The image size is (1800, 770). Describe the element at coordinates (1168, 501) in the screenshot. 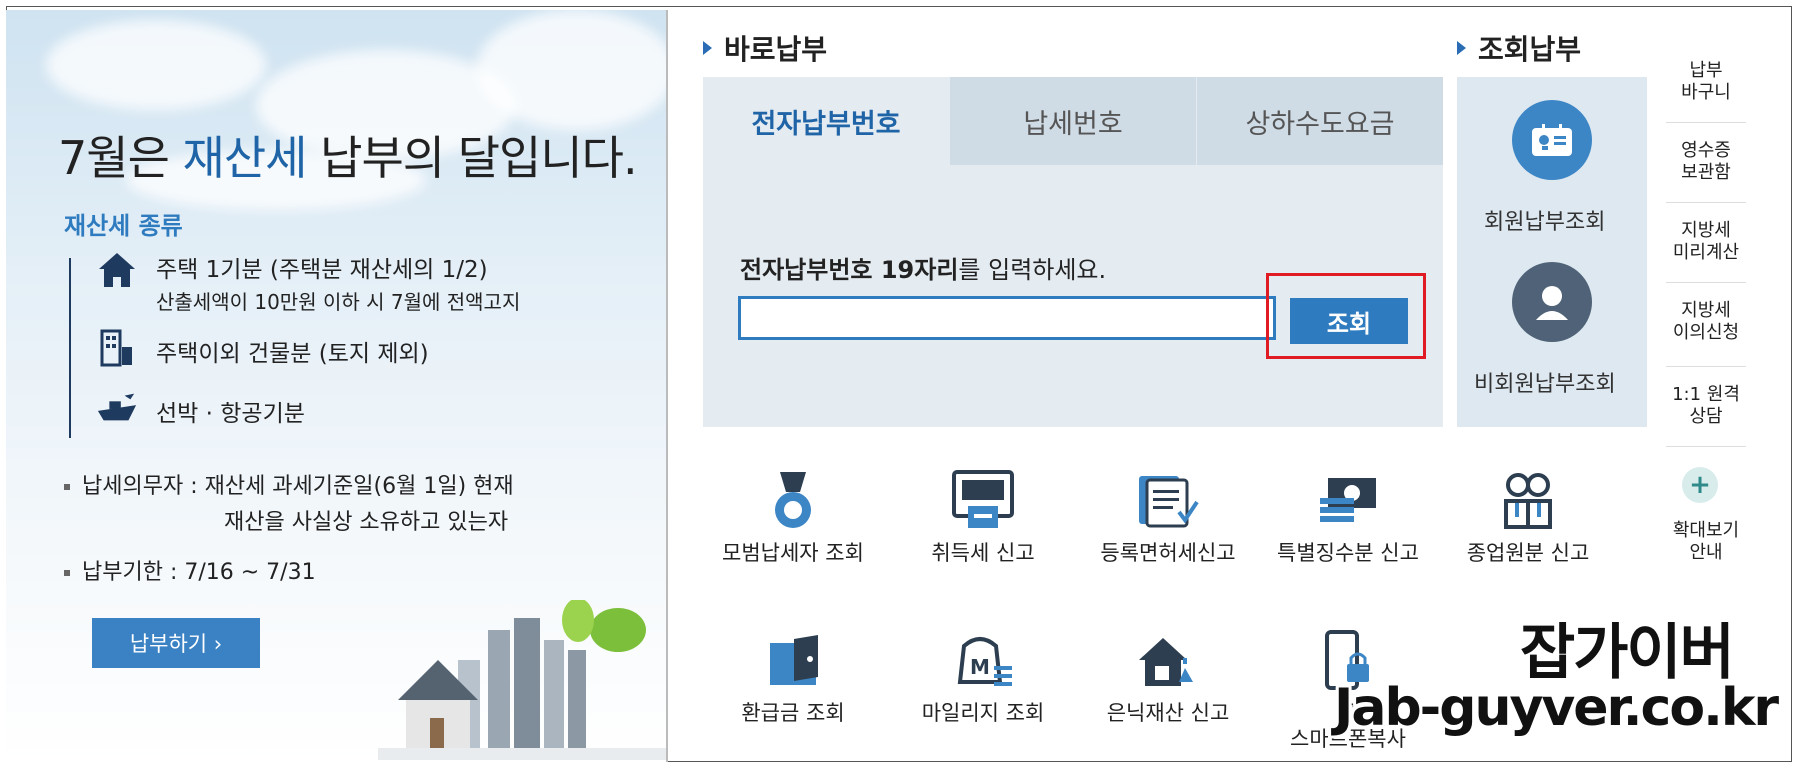

I see `document-icon` at that location.